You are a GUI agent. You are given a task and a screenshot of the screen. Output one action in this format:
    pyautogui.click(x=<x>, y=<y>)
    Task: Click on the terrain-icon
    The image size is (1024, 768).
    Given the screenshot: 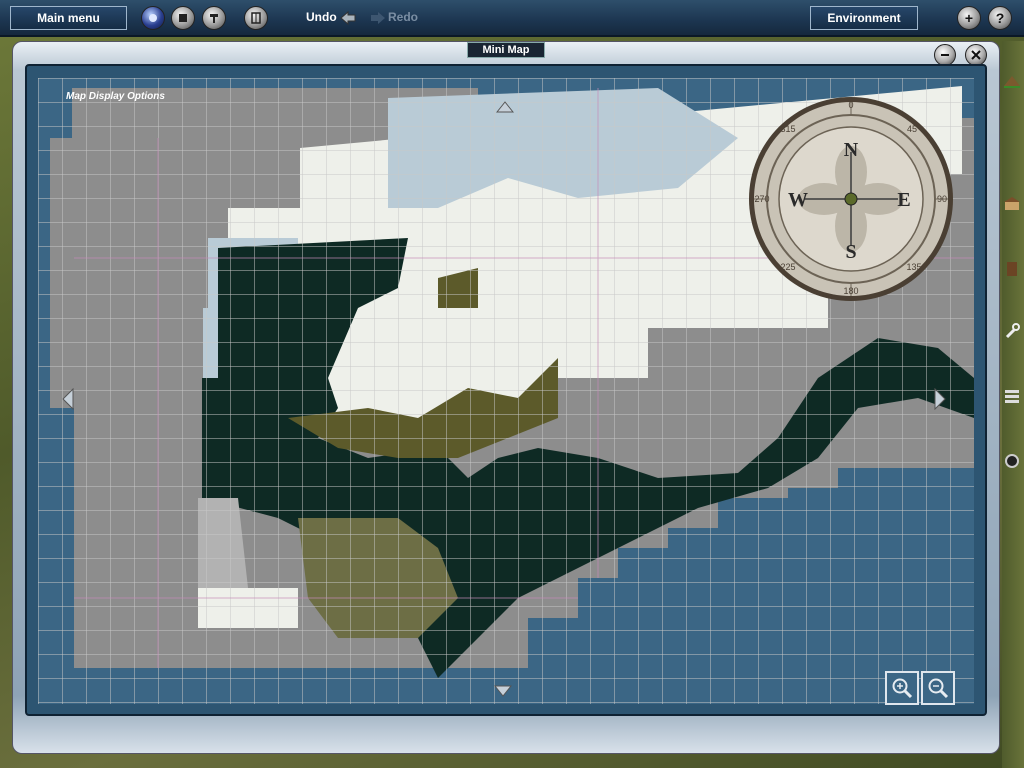 What is the action you would take?
    pyautogui.click(x=1012, y=81)
    